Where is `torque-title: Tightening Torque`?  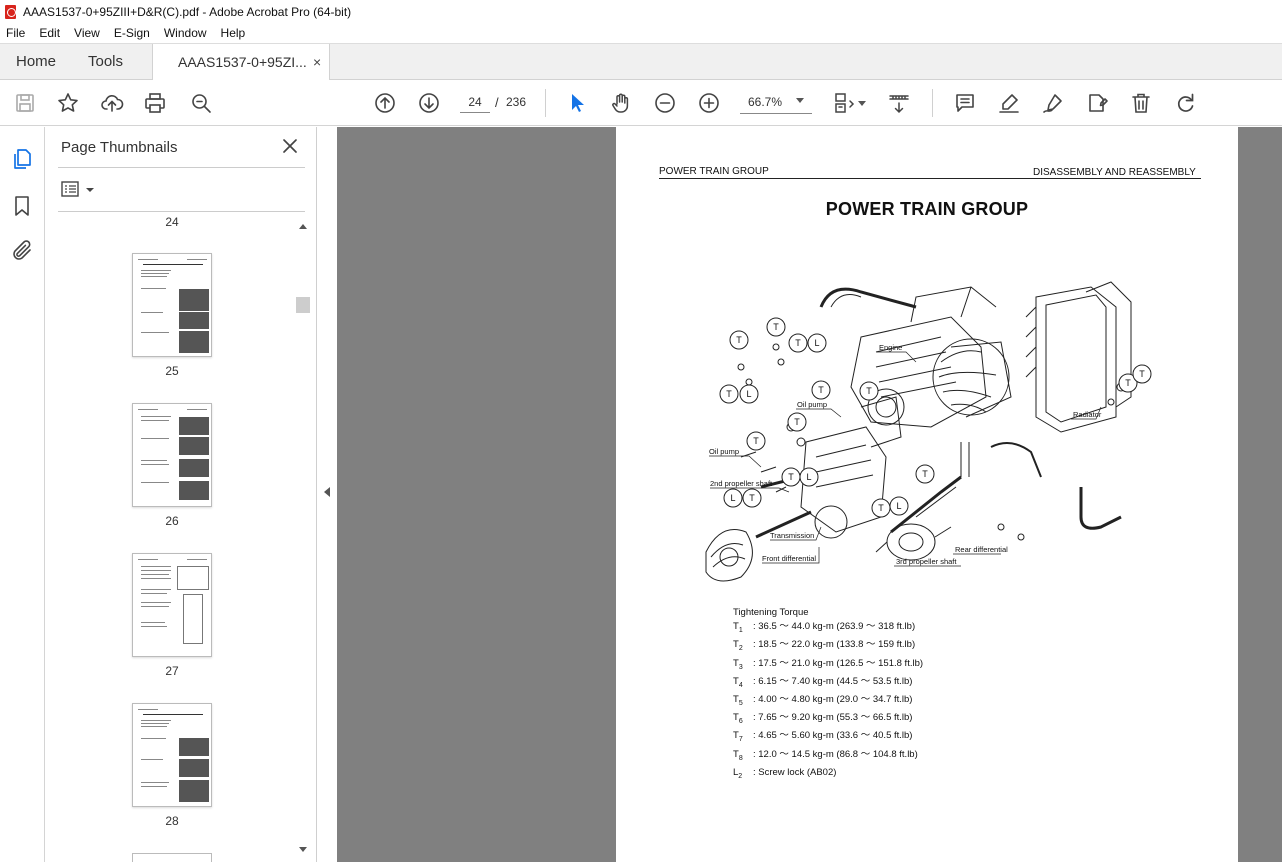 torque-title: Tightening Torque is located at coordinates (771, 612).